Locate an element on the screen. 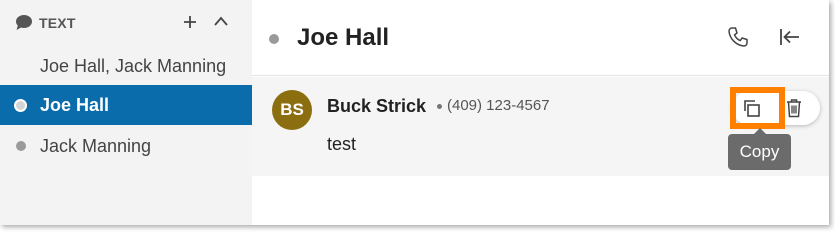  conversation-item-joe-hall-jack-manning: Joe Hall, Jack Manning is located at coordinates (126, 66).